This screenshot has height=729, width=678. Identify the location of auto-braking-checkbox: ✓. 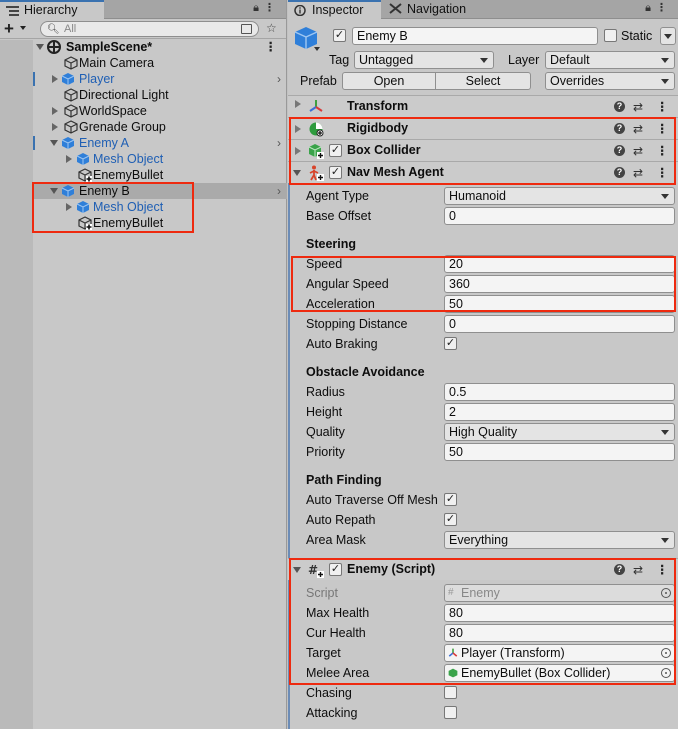
(450, 343).